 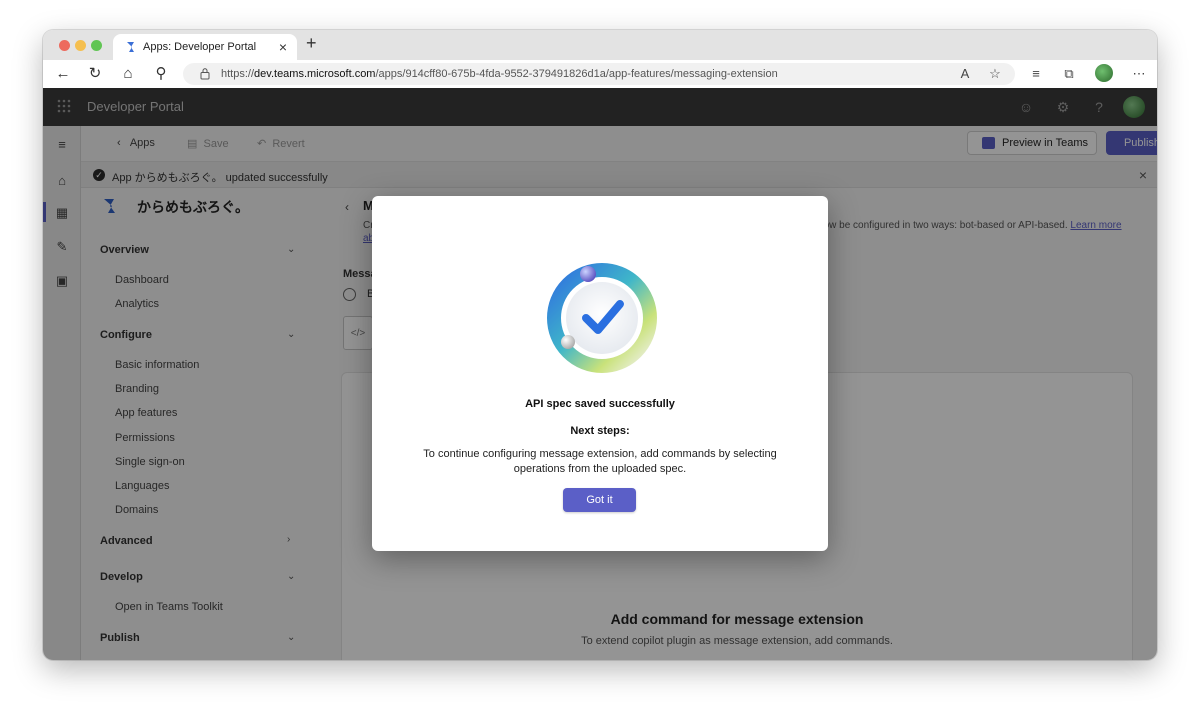 I want to click on tab-strip: Apps: Developer Portal × +, so click(x=600, y=45).